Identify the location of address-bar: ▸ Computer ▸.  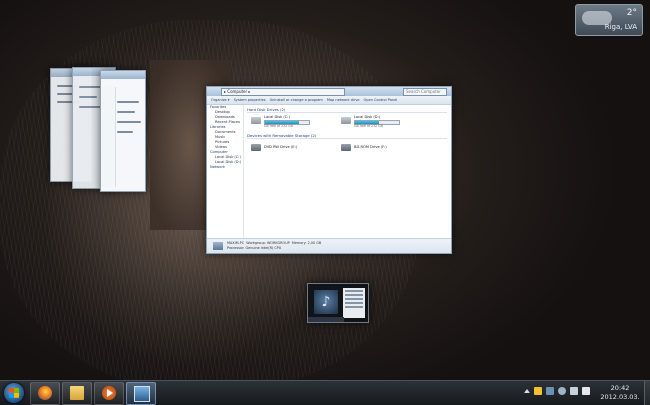
(283, 92).